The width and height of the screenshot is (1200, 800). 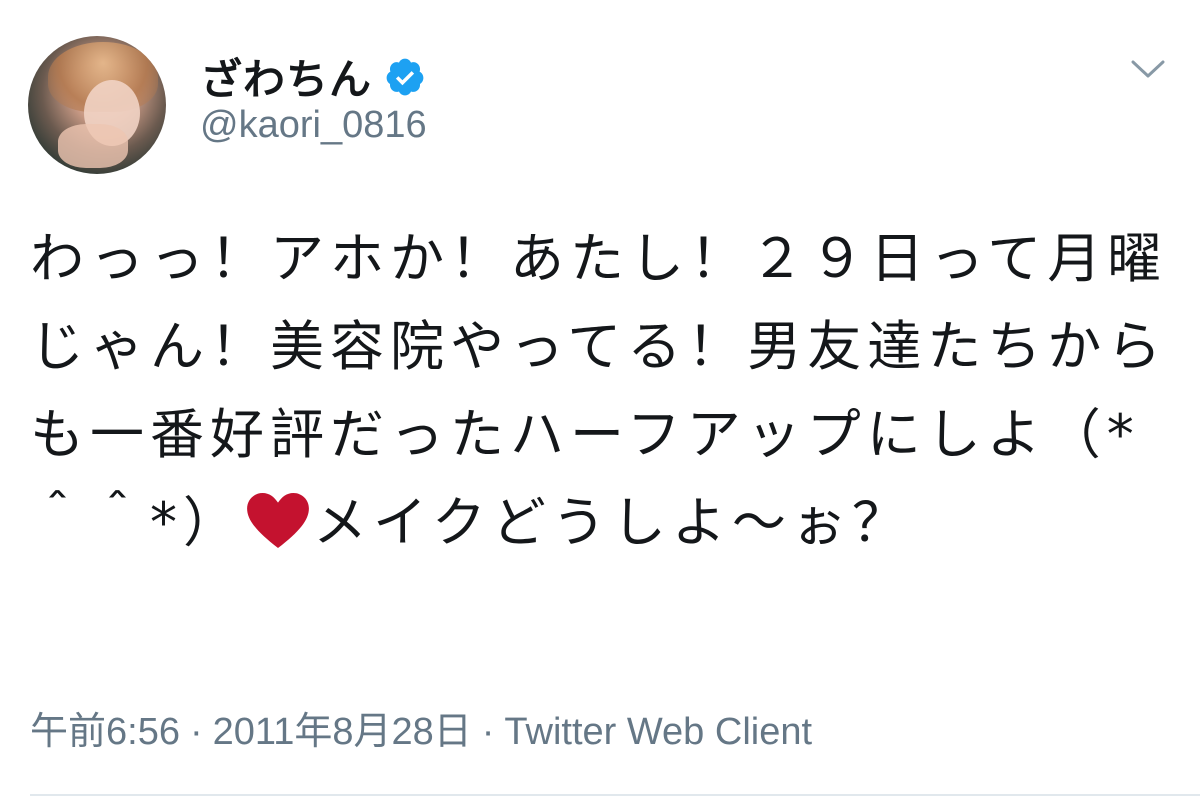 I want to click on chevron-down-icon, so click(x=1148, y=69).